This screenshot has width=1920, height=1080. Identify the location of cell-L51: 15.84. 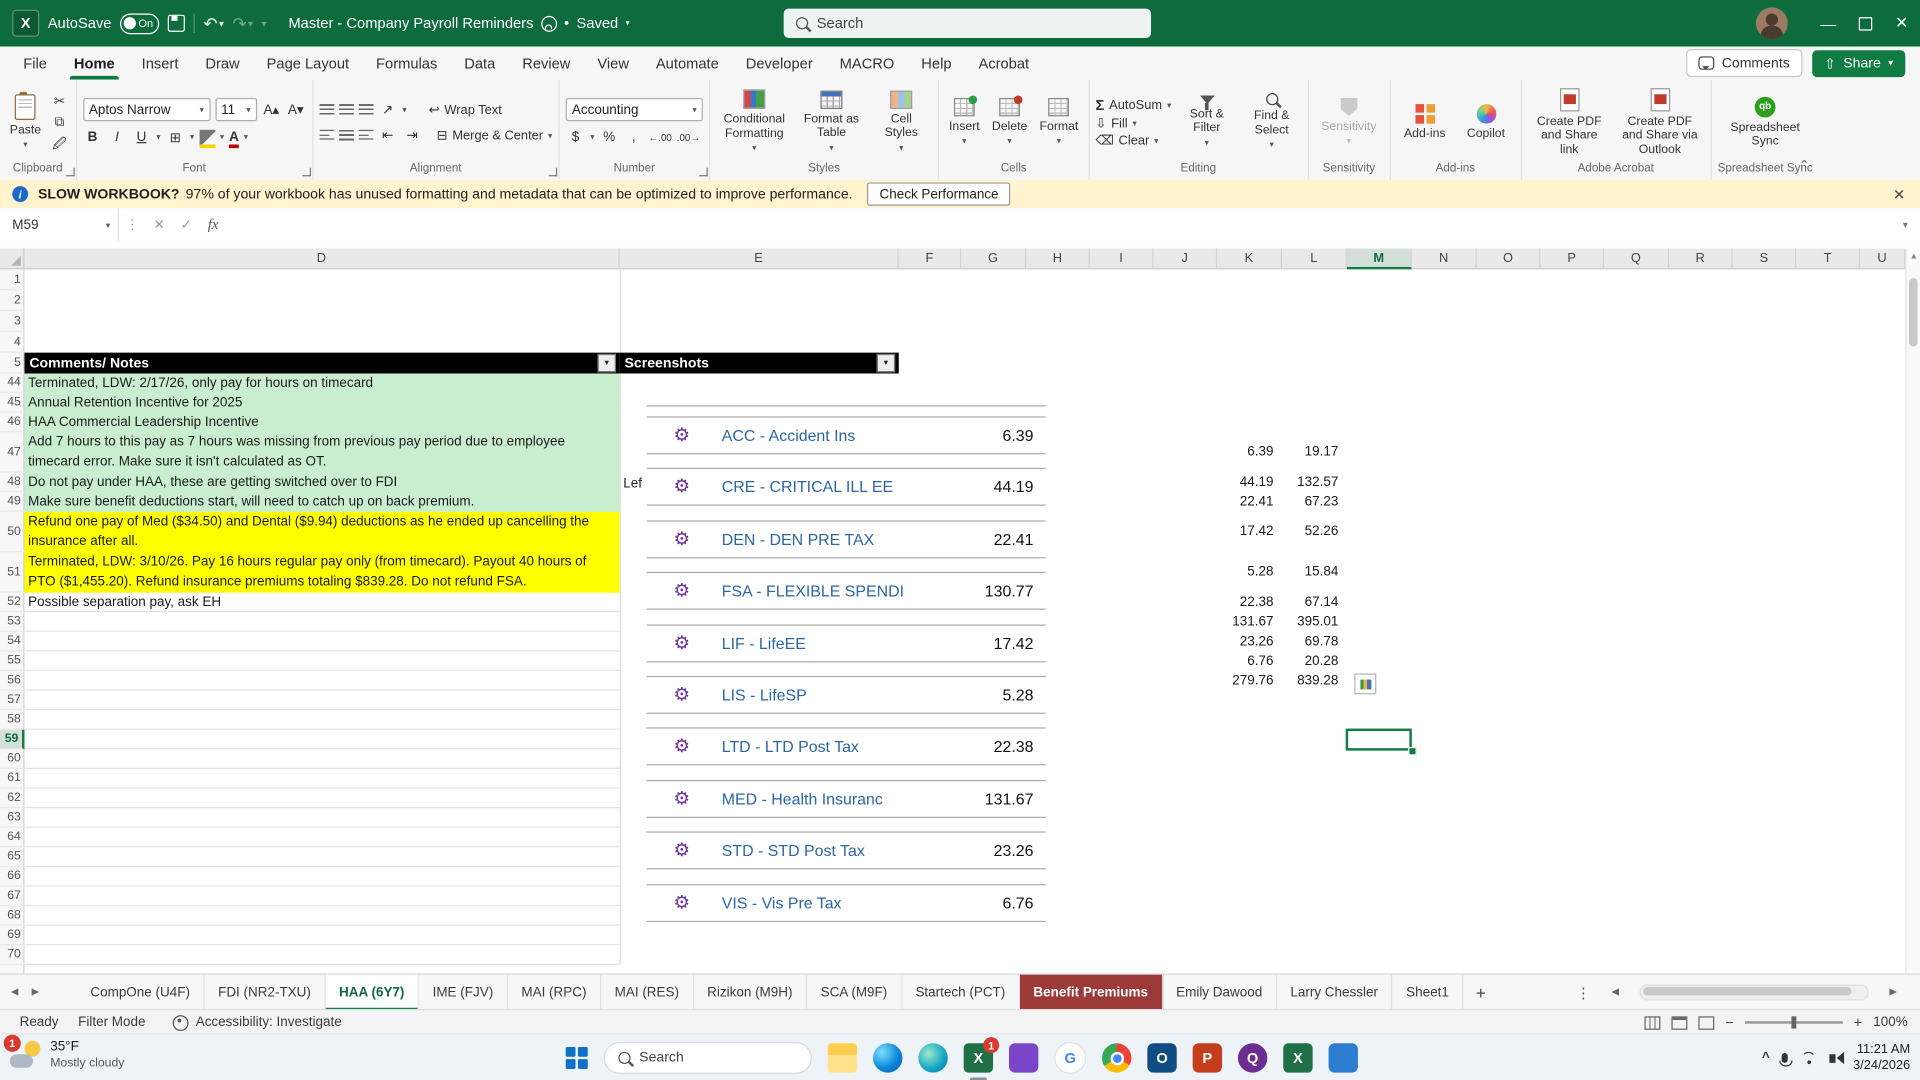
(1310, 572).